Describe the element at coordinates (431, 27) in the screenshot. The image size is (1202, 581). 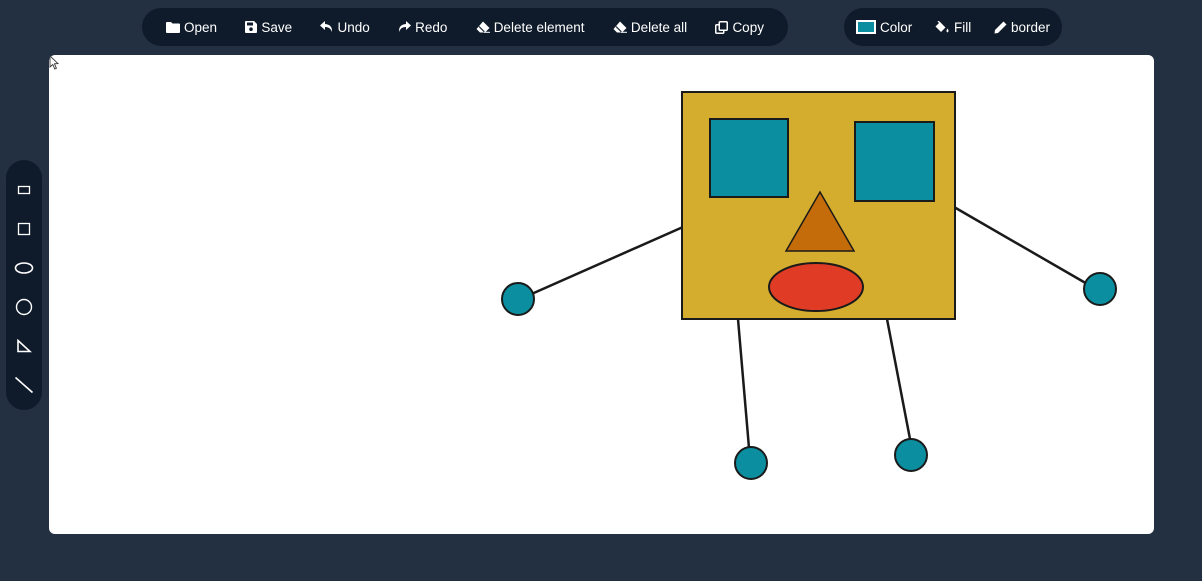
I see `redo-label: Redo` at that location.